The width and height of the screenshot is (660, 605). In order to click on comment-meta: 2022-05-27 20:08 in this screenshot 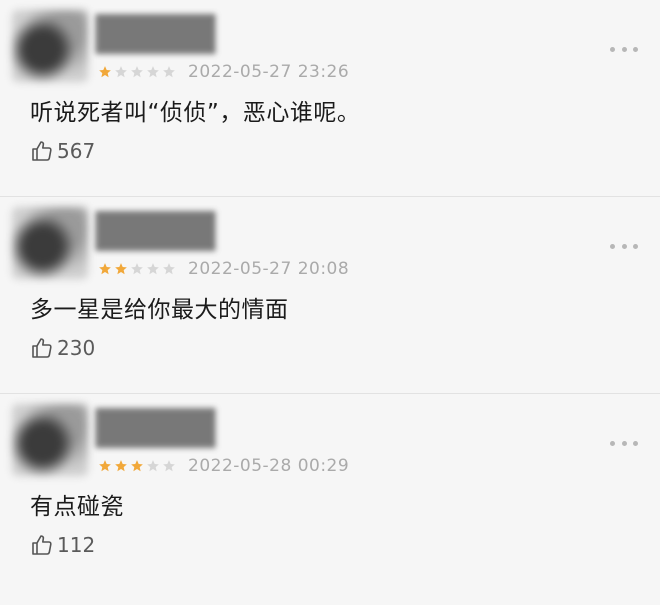, I will do `click(223, 269)`.